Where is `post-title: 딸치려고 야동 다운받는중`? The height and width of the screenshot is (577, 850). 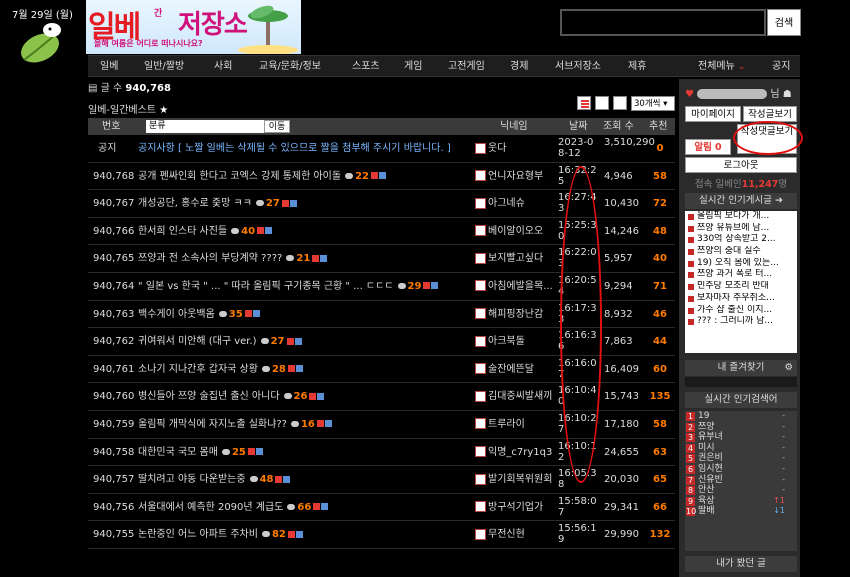 post-title: 딸치려고 야동 다운받는중 is located at coordinates (192, 479).